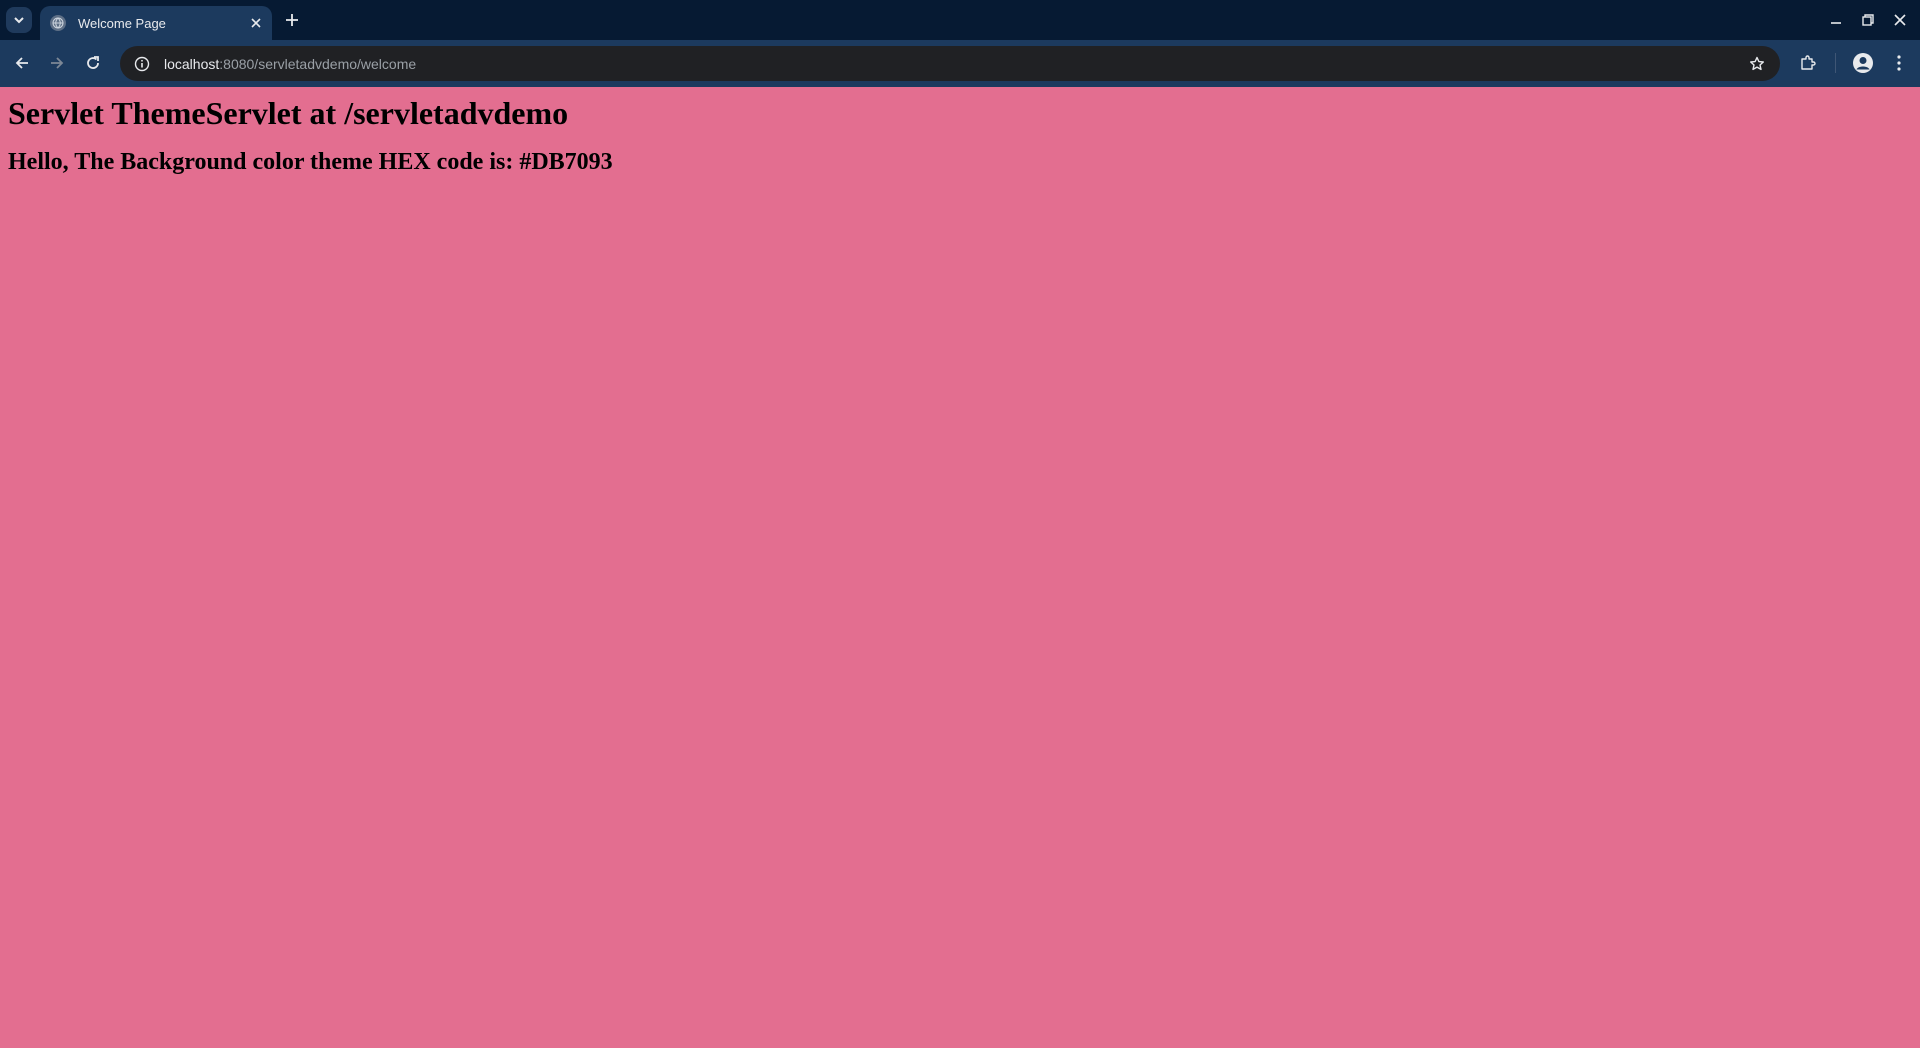 This screenshot has height=1048, width=1920. I want to click on browser-toolbar: localhost:8080/servletadvdemo/welcome, so click(960, 63).